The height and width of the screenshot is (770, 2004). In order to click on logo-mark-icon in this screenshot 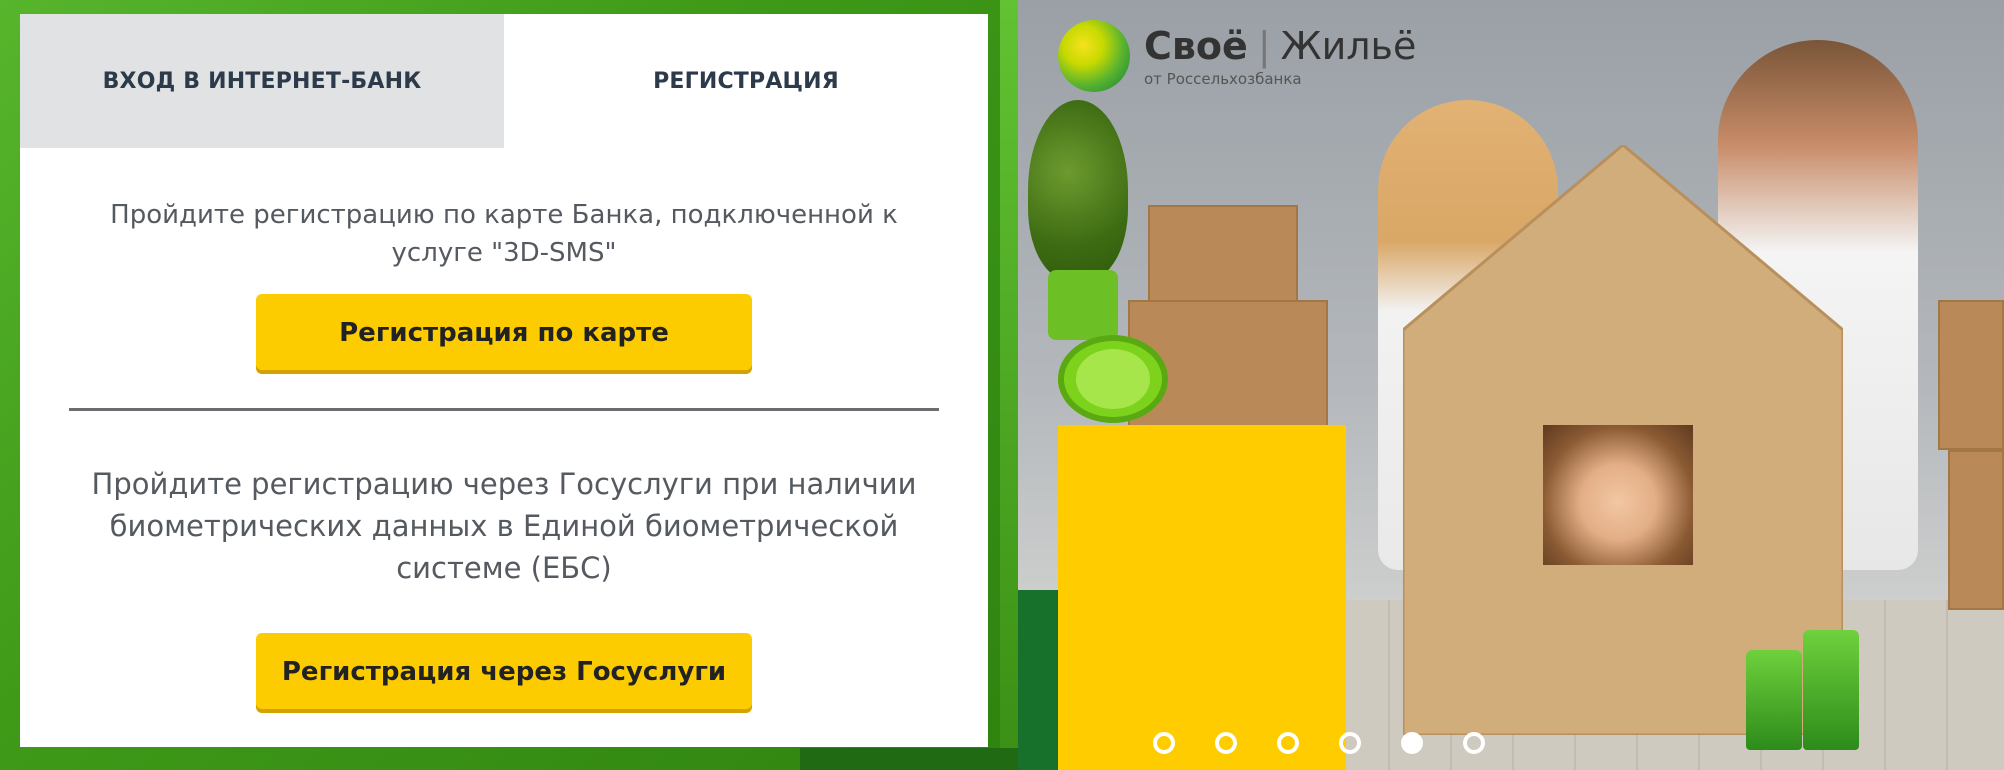, I will do `click(1094, 56)`.